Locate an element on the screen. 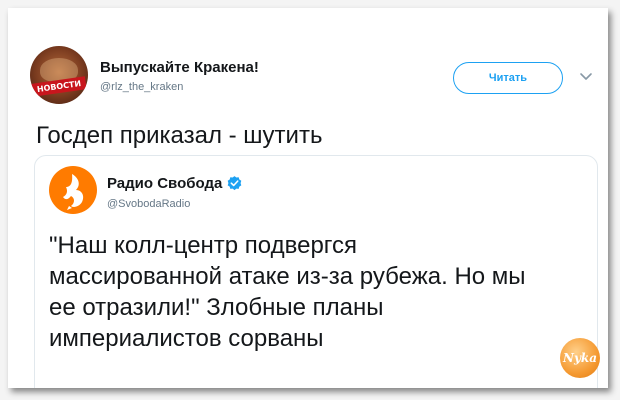  radio-svoboda-flame-icon is located at coordinates (73, 192).